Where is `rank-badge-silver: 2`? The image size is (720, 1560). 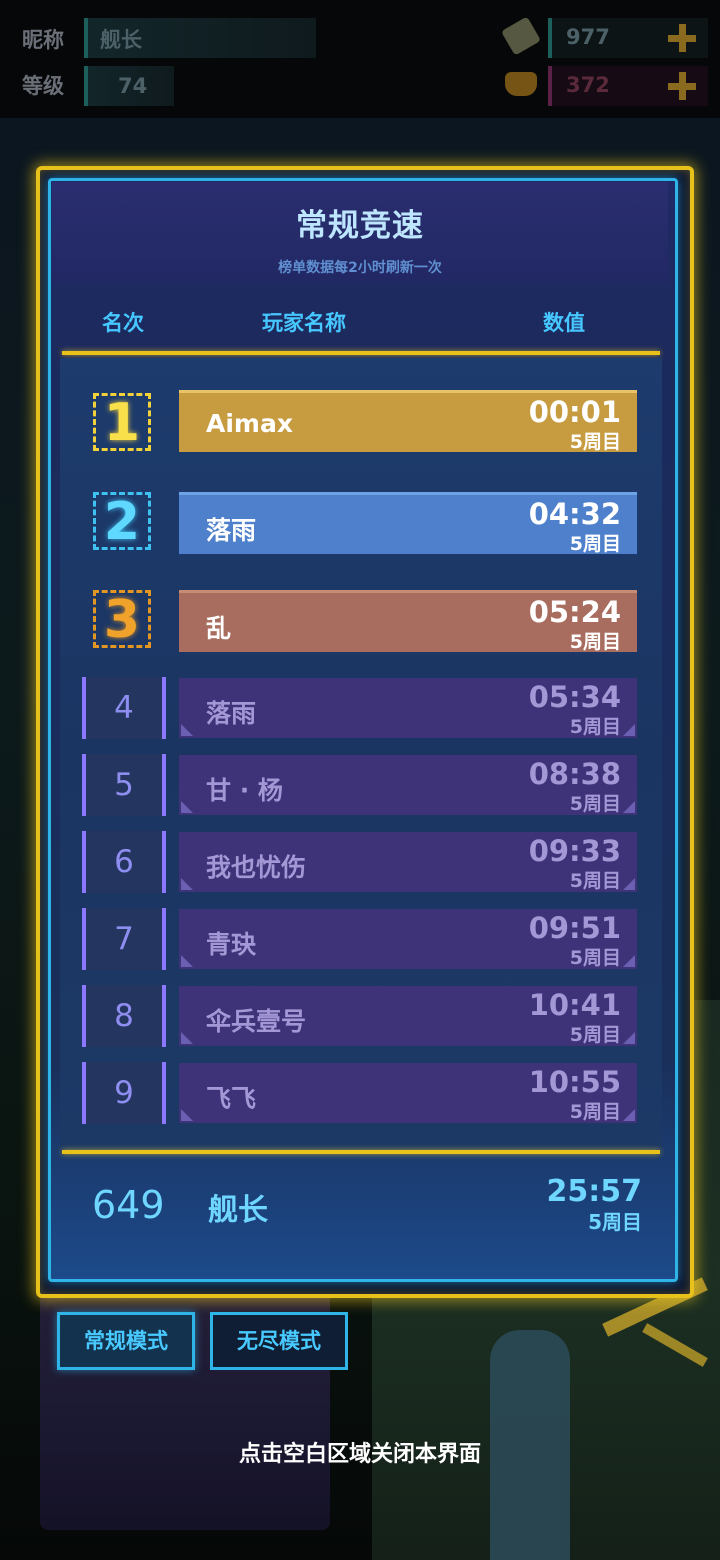 rank-badge-silver: 2 is located at coordinates (122, 521).